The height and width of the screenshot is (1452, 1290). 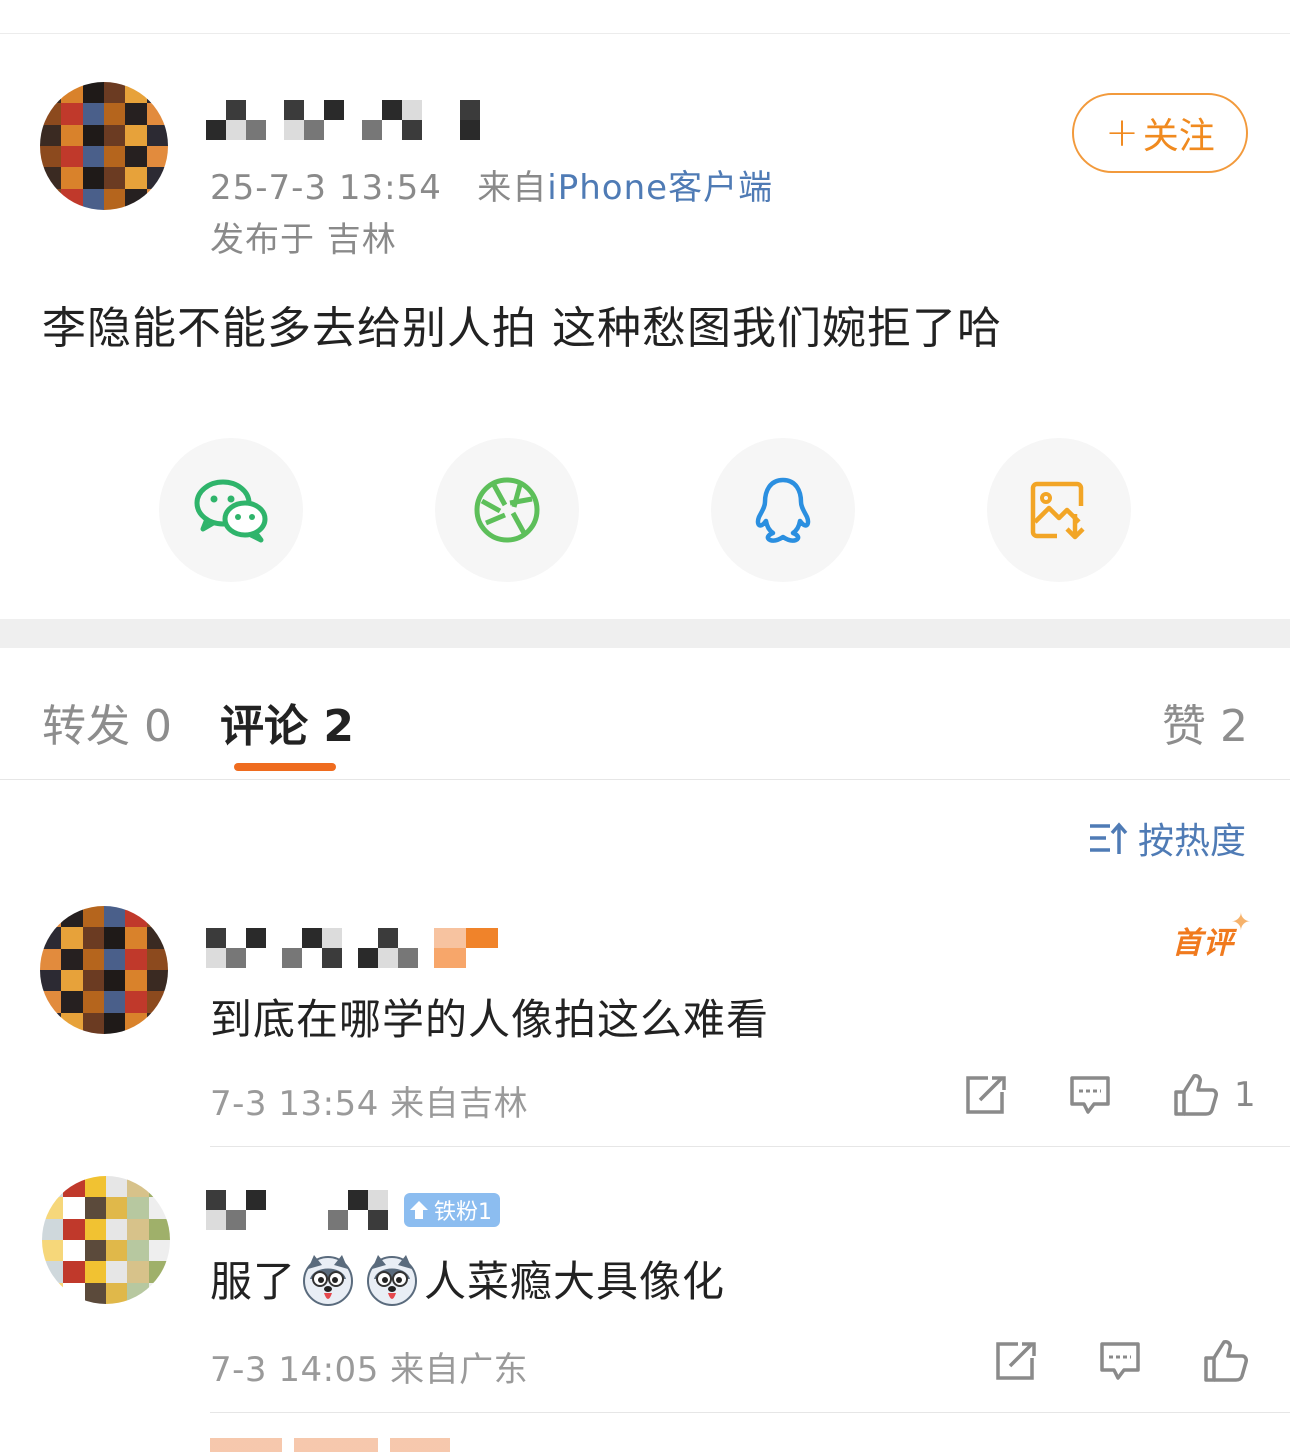 What do you see at coordinates (645, 17) in the screenshot?
I see `top-strip` at bounding box center [645, 17].